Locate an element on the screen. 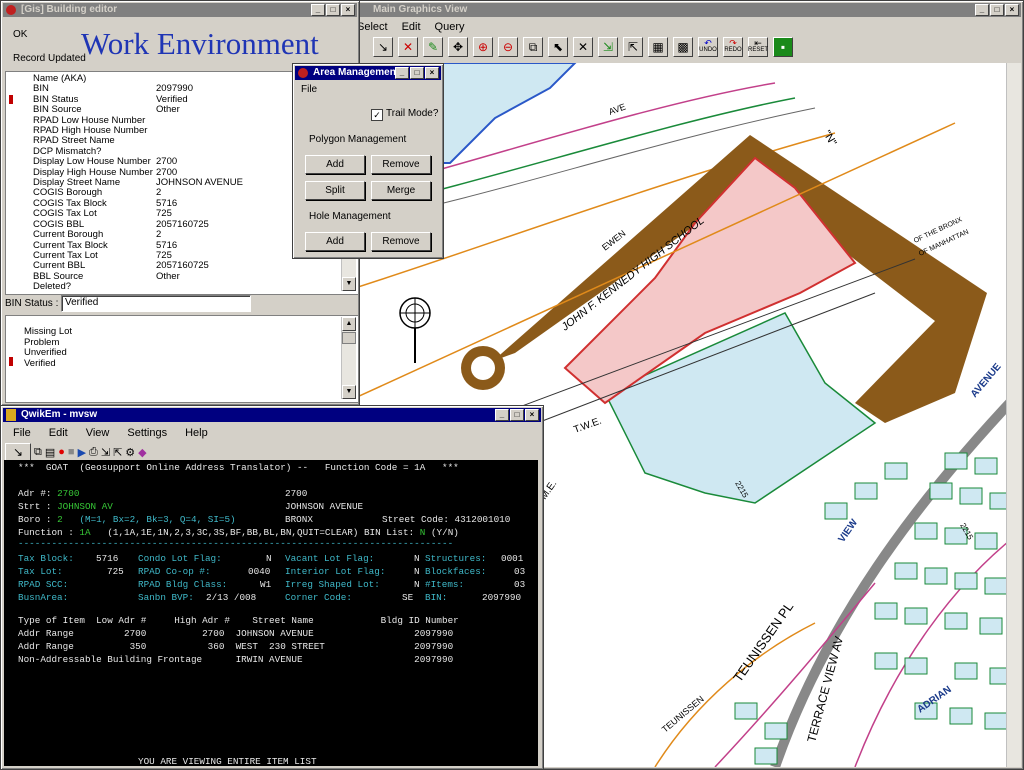 Image resolution: width=1024 pixels, height=770 pixels. scroll-thumb is located at coordinates (349, 338).